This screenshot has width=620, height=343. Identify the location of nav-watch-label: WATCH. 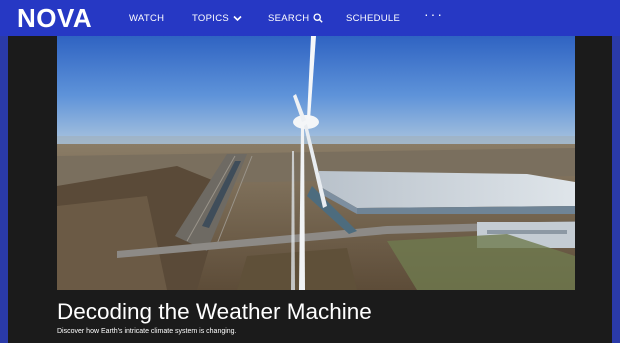
(147, 18).